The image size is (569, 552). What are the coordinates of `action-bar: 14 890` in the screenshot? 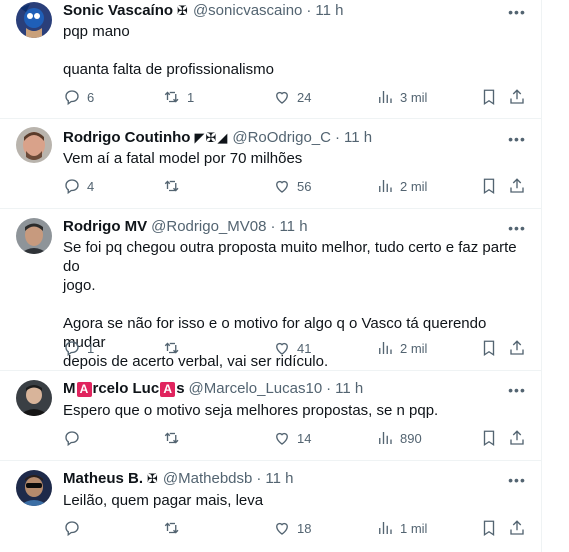 It's located at (294, 438).